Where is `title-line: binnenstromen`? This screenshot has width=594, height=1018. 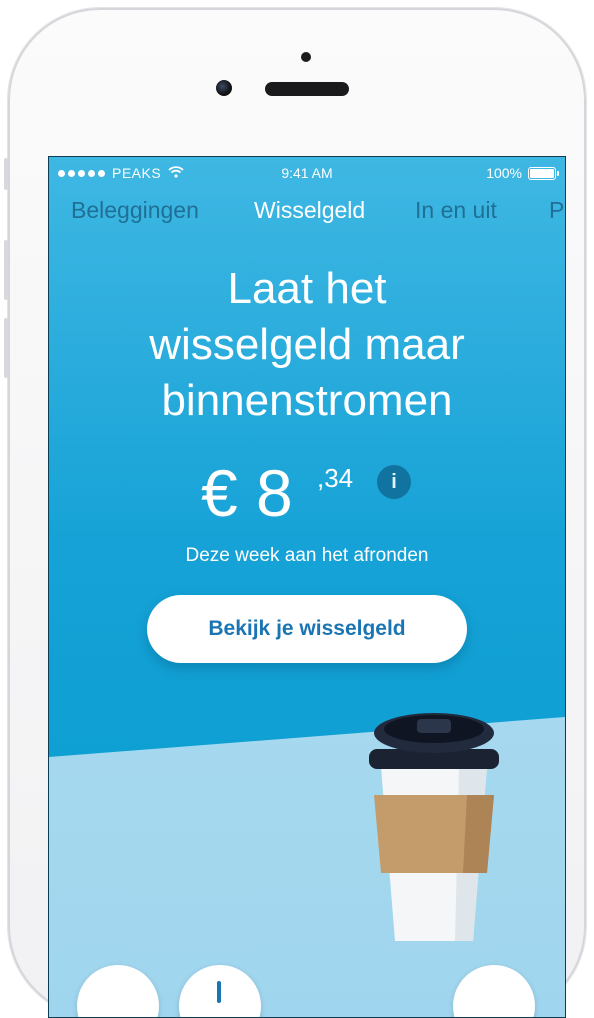 title-line: binnenstromen is located at coordinates (307, 400).